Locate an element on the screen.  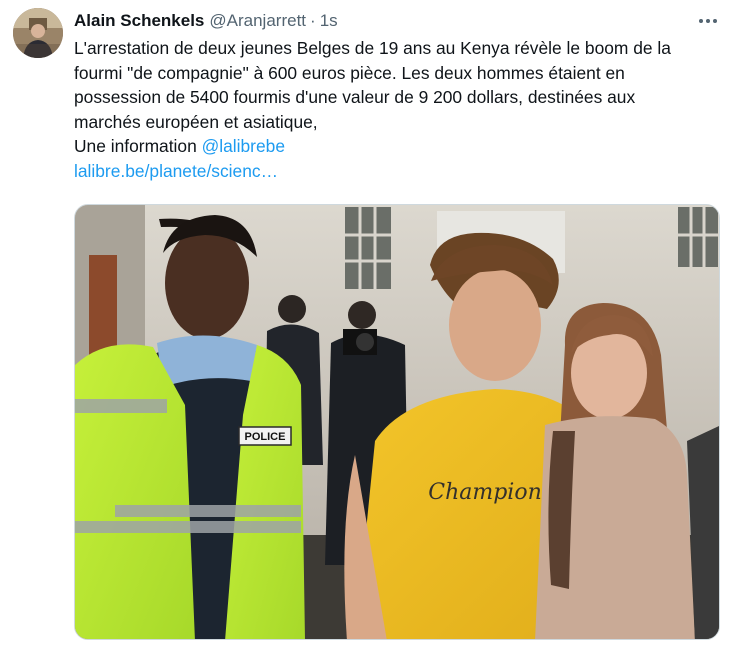
mention-link: @lalibrebe is located at coordinates (243, 146).